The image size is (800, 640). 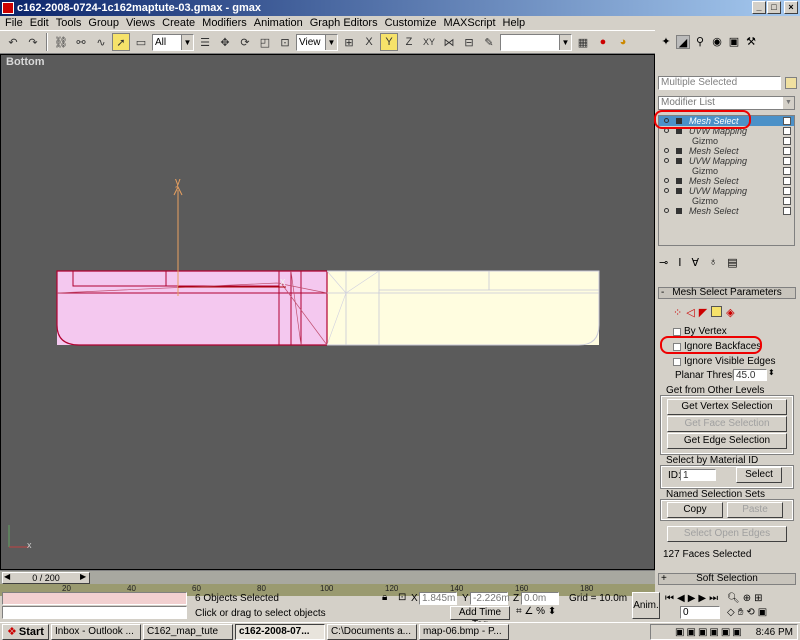 I want to click on x-coord-field: 1.845m, so click(x=438, y=598).